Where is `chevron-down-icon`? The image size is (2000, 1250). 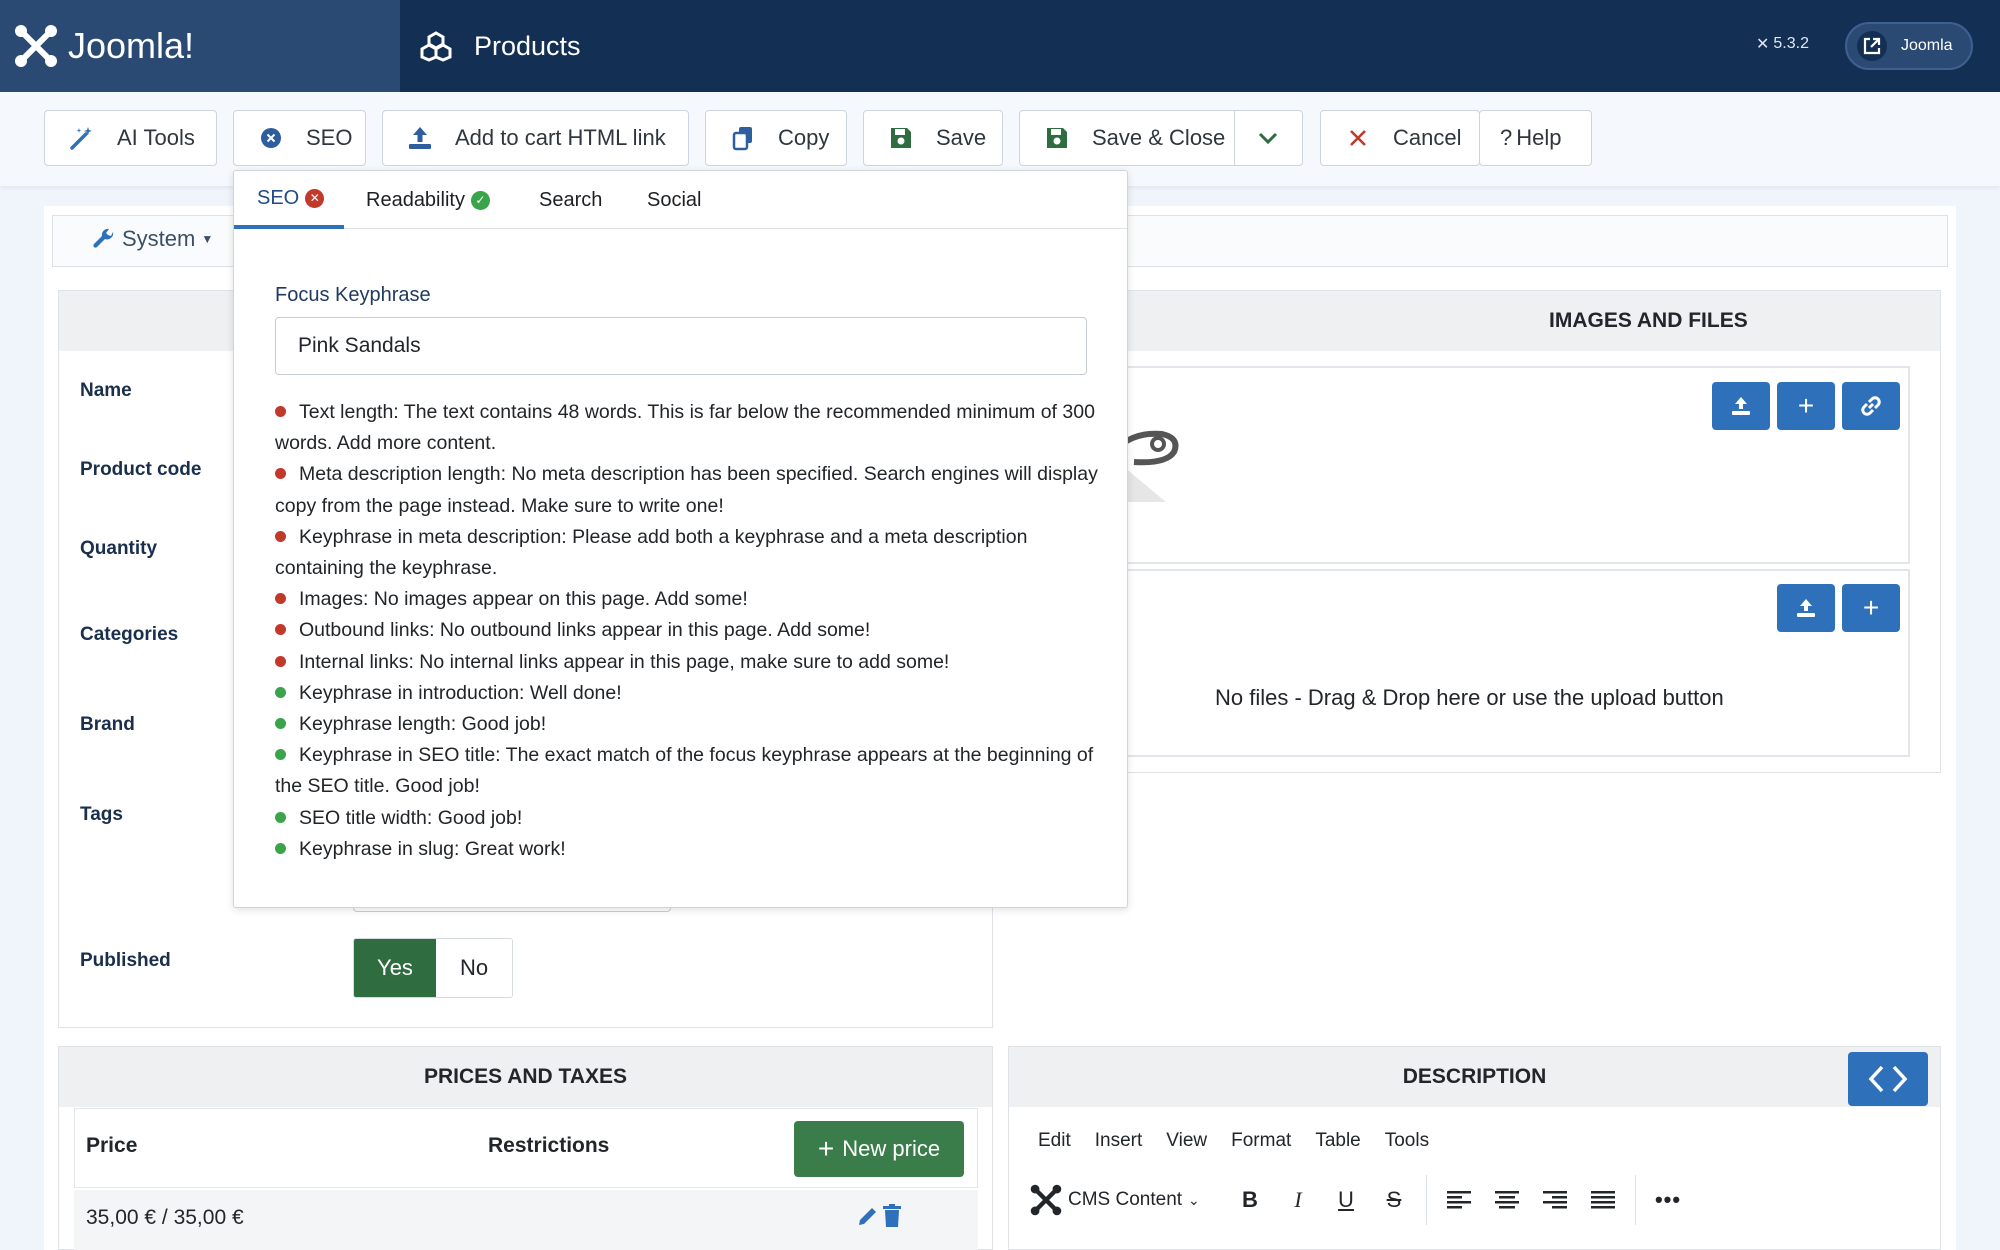
chevron-down-icon is located at coordinates (1268, 138).